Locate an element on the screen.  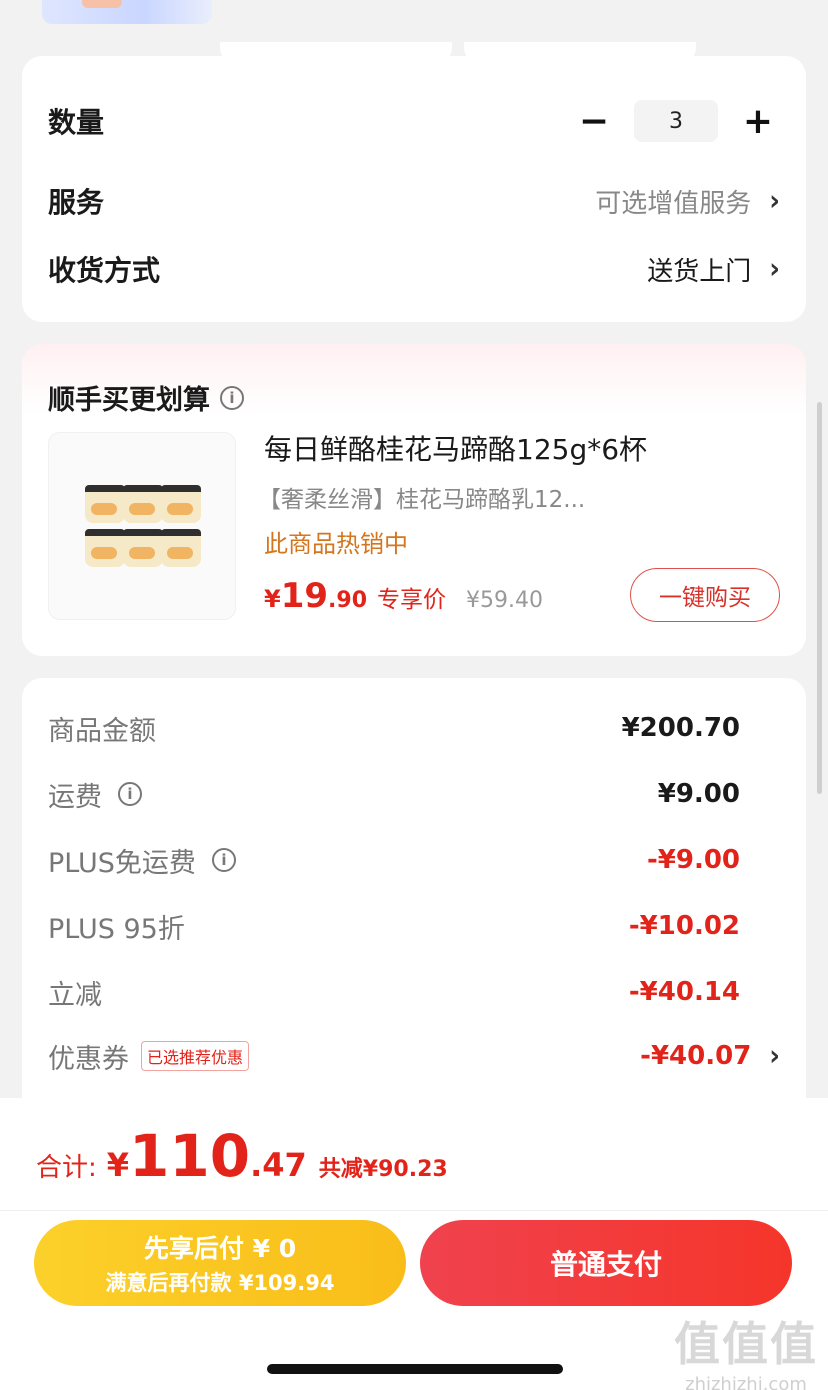
recommend-title: 顺手买更划算 is located at coordinates (129, 400).